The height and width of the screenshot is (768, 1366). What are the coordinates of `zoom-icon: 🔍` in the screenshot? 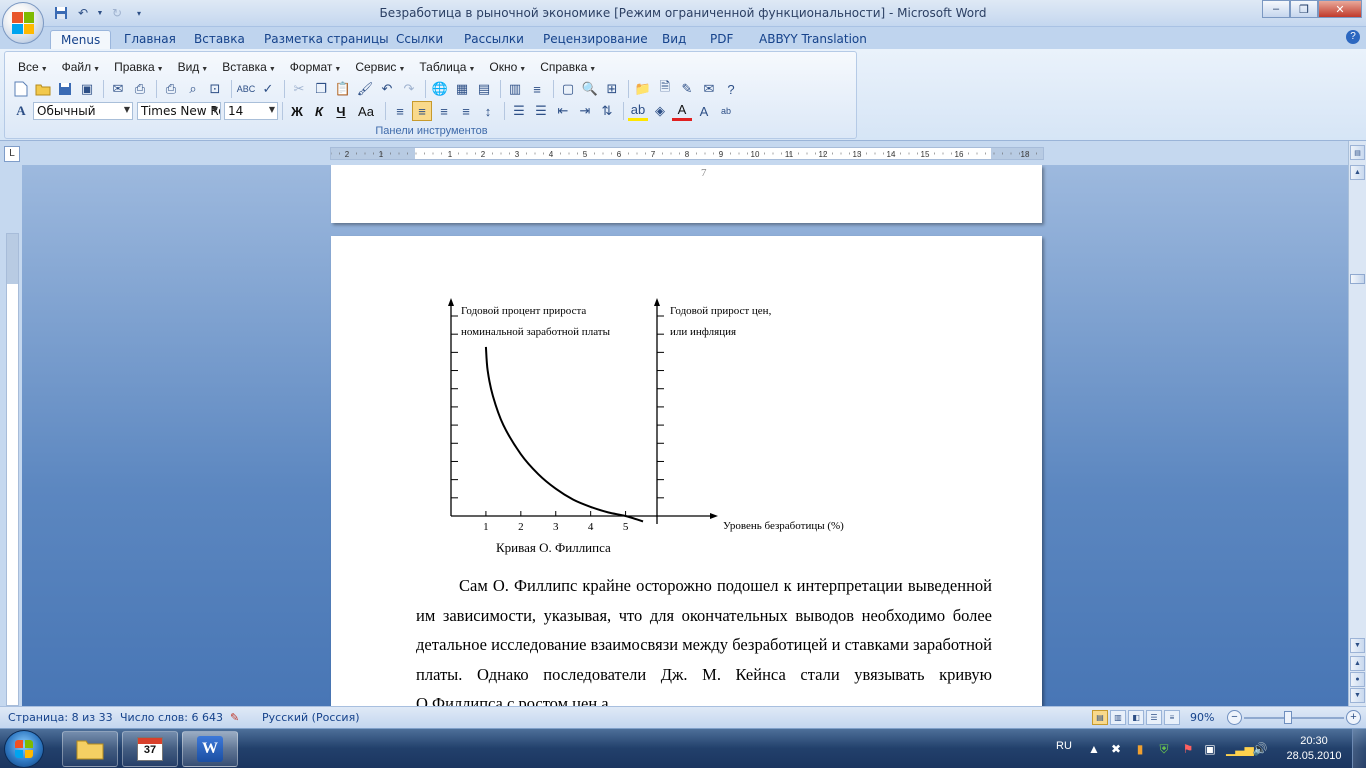 It's located at (590, 89).